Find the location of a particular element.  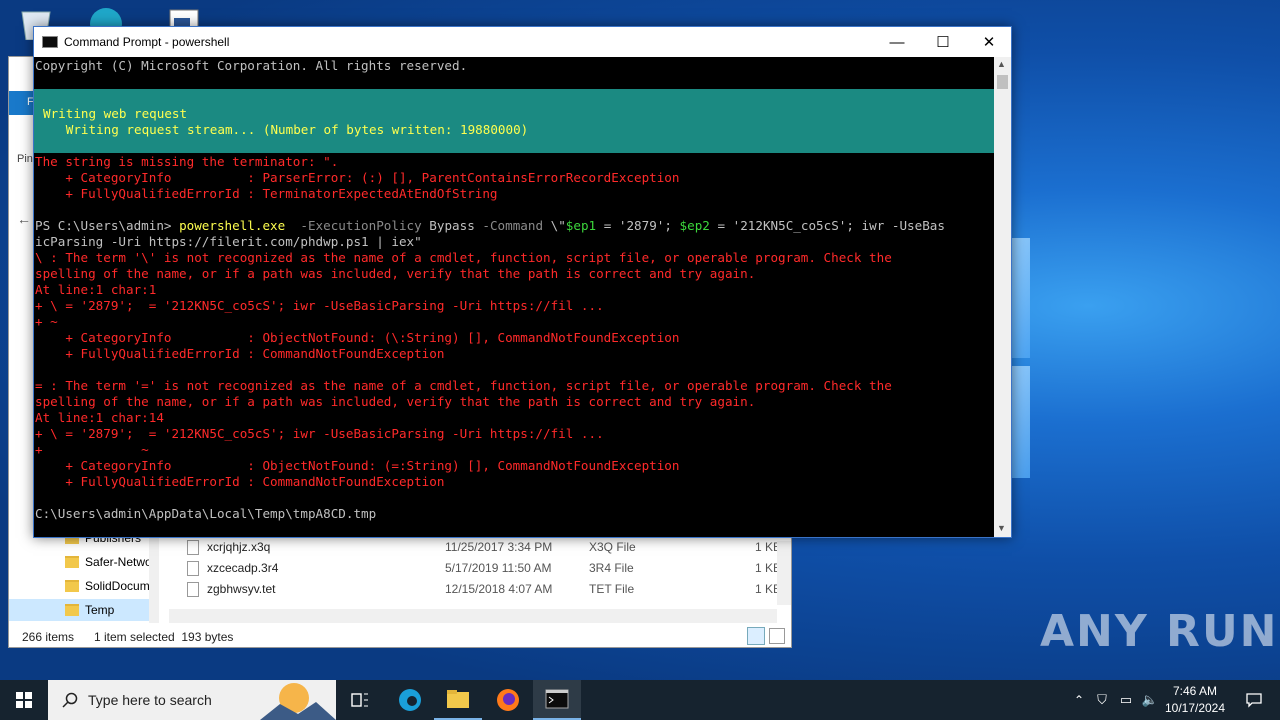

cmd-app-icon is located at coordinates (50, 42).